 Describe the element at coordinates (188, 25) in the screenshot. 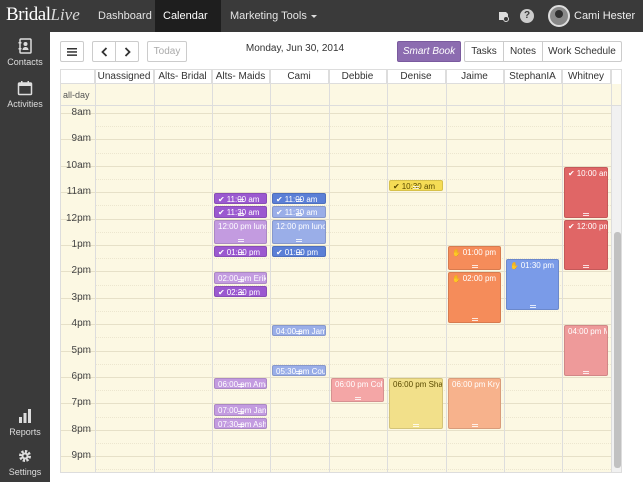

I see `nav-calendar: Calendar` at that location.